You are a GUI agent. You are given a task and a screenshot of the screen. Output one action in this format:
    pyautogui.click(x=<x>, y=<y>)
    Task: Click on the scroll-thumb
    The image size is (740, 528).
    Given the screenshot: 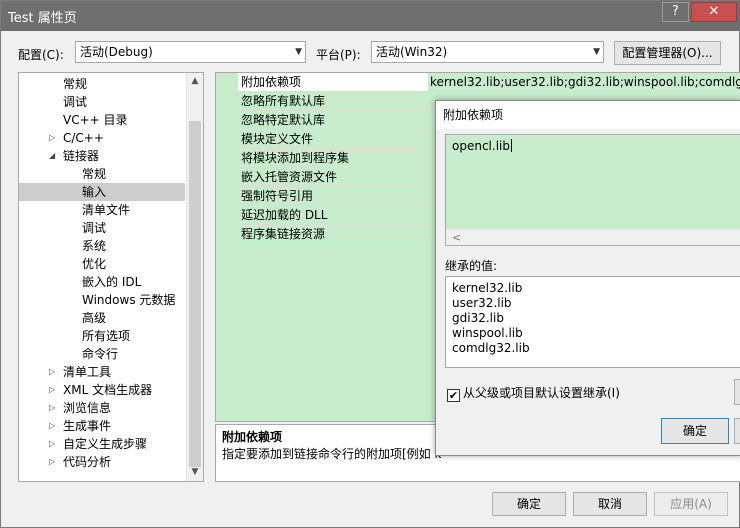 What is the action you would take?
    pyautogui.click(x=195, y=294)
    